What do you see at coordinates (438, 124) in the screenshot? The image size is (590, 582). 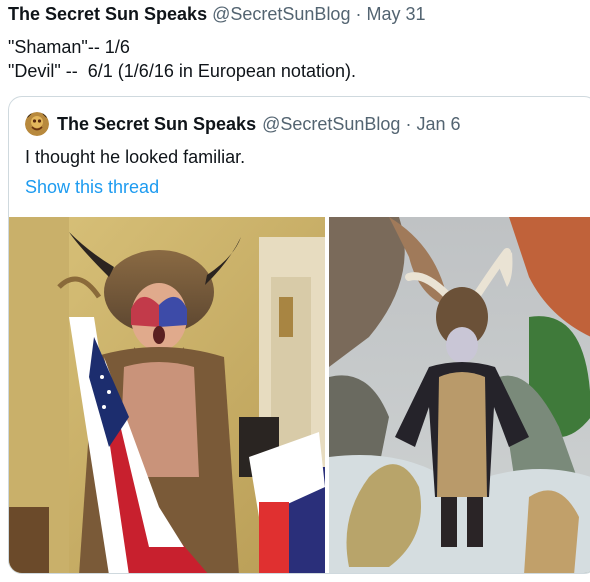 I see `quoted-date: Jan 6` at bounding box center [438, 124].